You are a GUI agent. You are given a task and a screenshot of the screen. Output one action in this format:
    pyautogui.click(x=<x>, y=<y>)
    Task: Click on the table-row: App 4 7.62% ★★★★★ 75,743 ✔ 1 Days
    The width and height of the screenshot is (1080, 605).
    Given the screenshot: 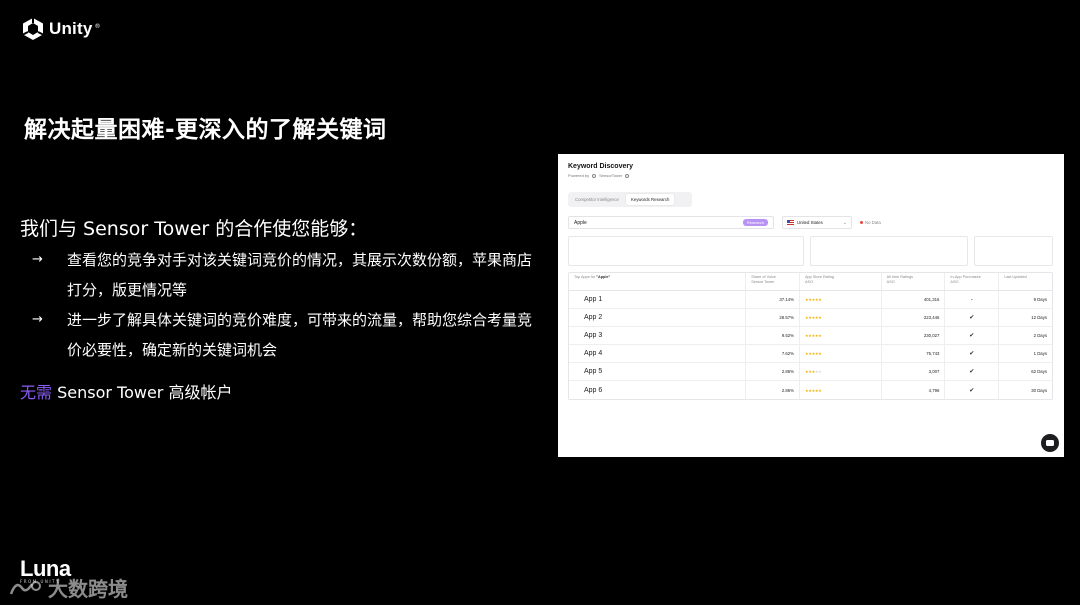 What is the action you would take?
    pyautogui.click(x=810, y=354)
    